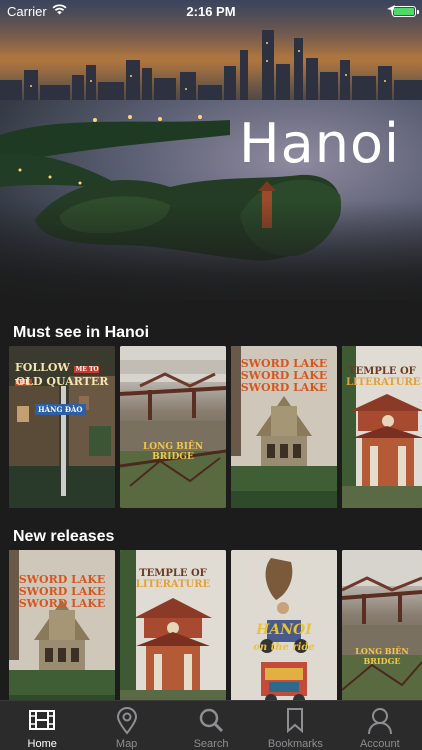 The image size is (422, 750). Describe the element at coordinates (319, 143) in the screenshot. I see `city-title: Hanoi` at that location.